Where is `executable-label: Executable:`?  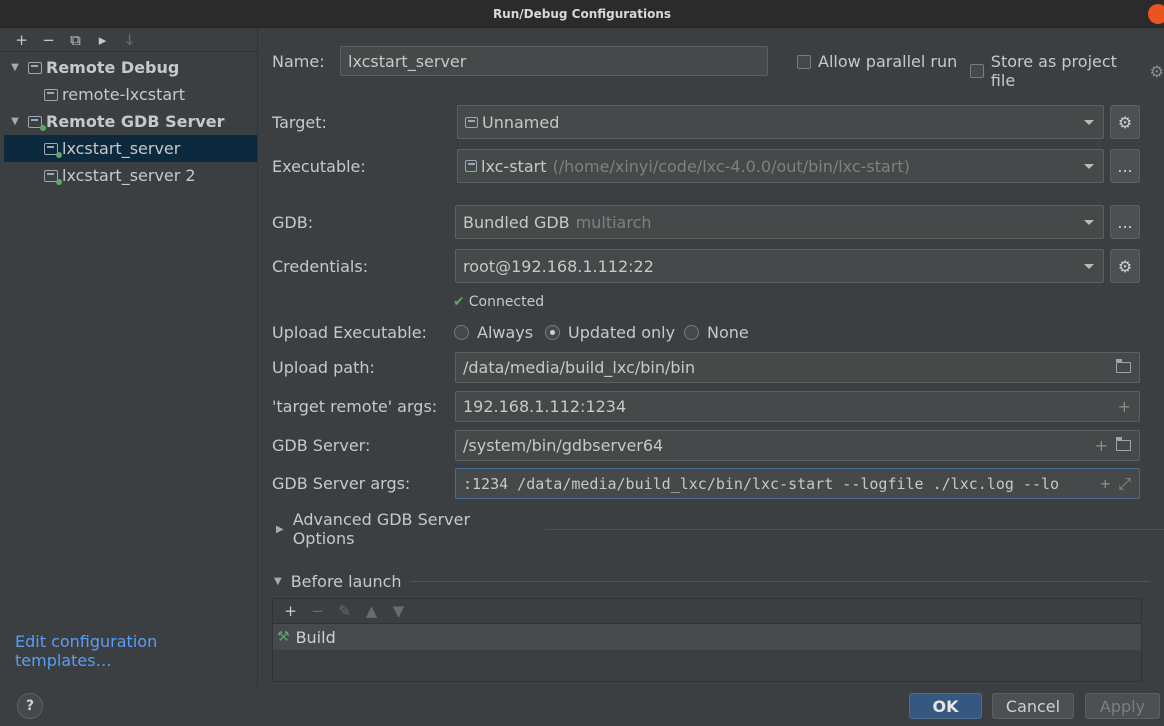
executable-label: Executable: is located at coordinates (319, 166).